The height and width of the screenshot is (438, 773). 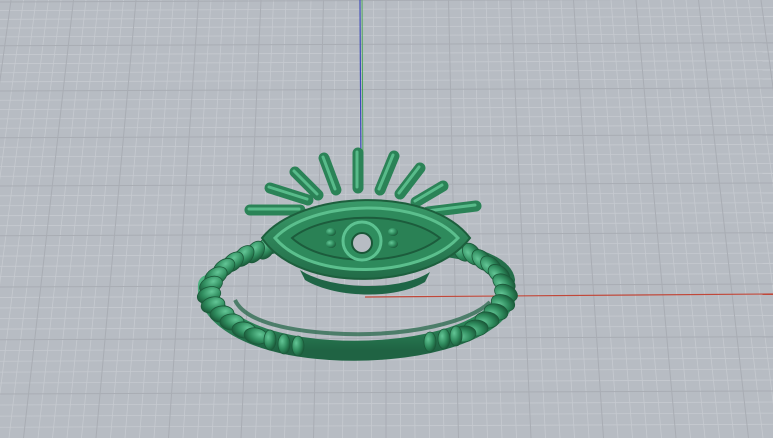 What do you see at coordinates (393, 244) in the screenshot?
I see `eye-dot-right-bottom` at bounding box center [393, 244].